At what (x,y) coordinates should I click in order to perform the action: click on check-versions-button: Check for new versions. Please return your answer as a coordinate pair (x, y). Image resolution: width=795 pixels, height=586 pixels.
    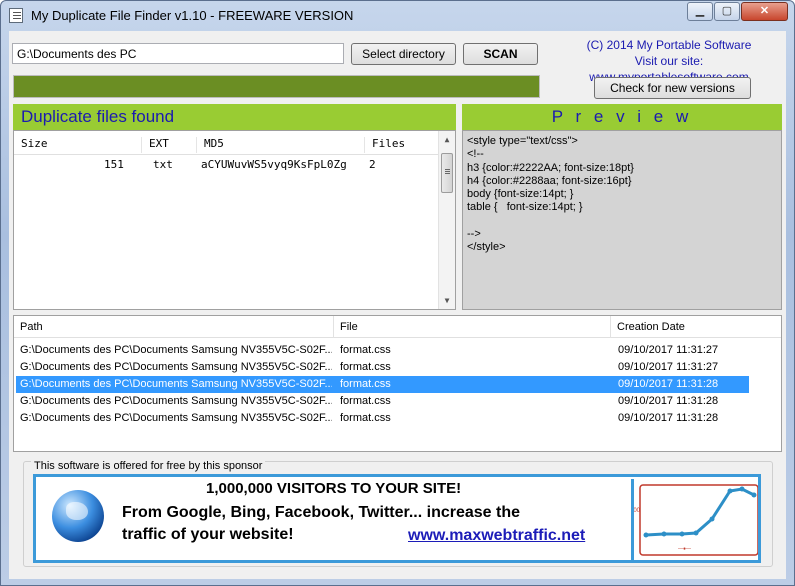
    Looking at the image, I should click on (672, 88).